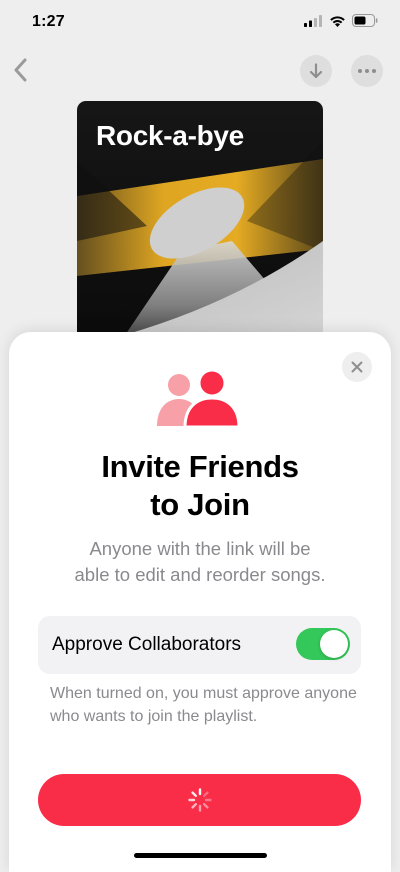 This screenshot has height=872, width=400. Describe the element at coordinates (365, 20) in the screenshot. I see `battery-icon` at that location.